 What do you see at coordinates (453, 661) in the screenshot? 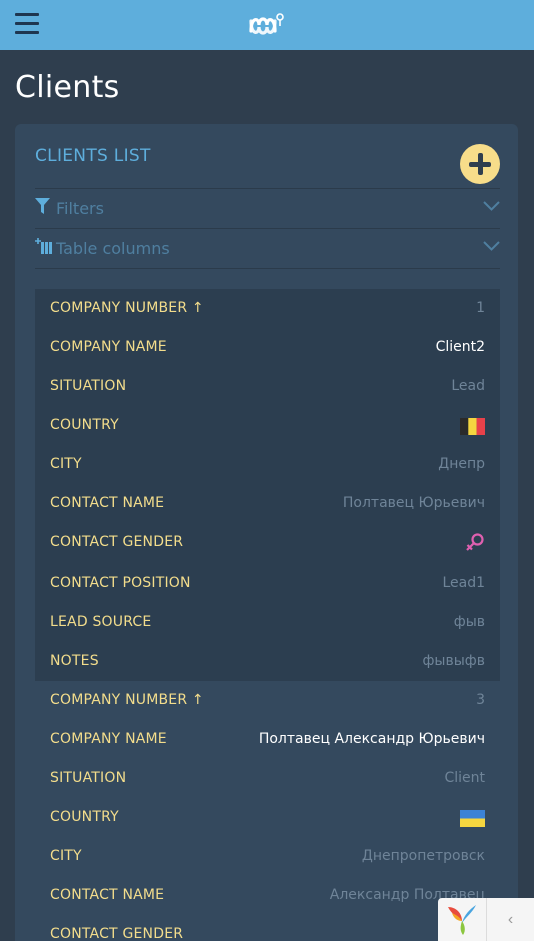
I see `notes-value: фывыфв` at bounding box center [453, 661].